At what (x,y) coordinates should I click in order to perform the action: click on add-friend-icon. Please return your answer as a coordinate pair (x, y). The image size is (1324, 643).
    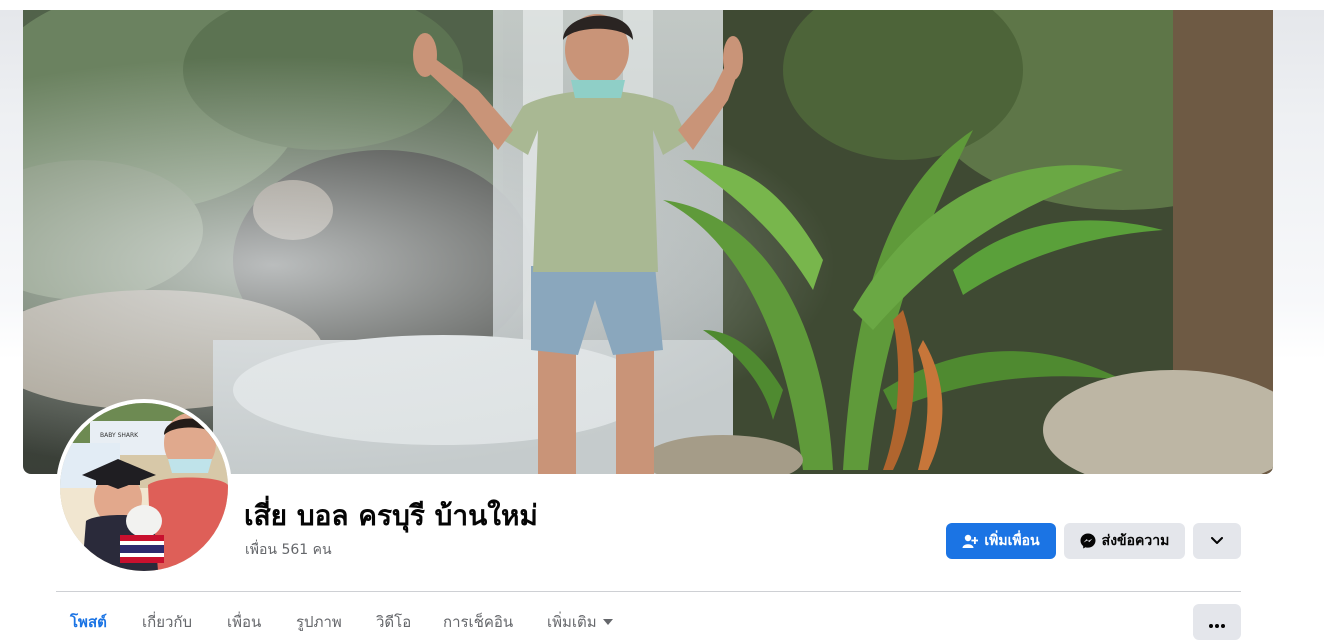
    Looking at the image, I should click on (970, 541).